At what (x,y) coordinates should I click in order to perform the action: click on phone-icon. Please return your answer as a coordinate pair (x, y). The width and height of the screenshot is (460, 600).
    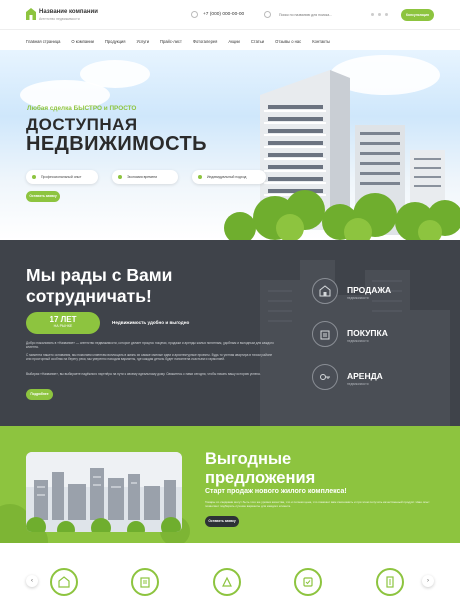
    Looking at the image, I should click on (194, 14).